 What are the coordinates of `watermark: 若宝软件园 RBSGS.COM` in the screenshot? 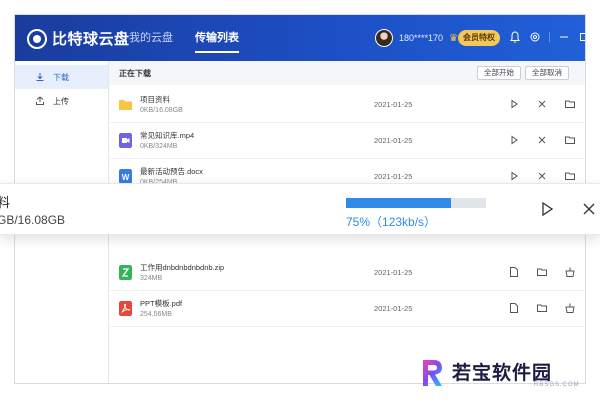 It's located at (504, 373).